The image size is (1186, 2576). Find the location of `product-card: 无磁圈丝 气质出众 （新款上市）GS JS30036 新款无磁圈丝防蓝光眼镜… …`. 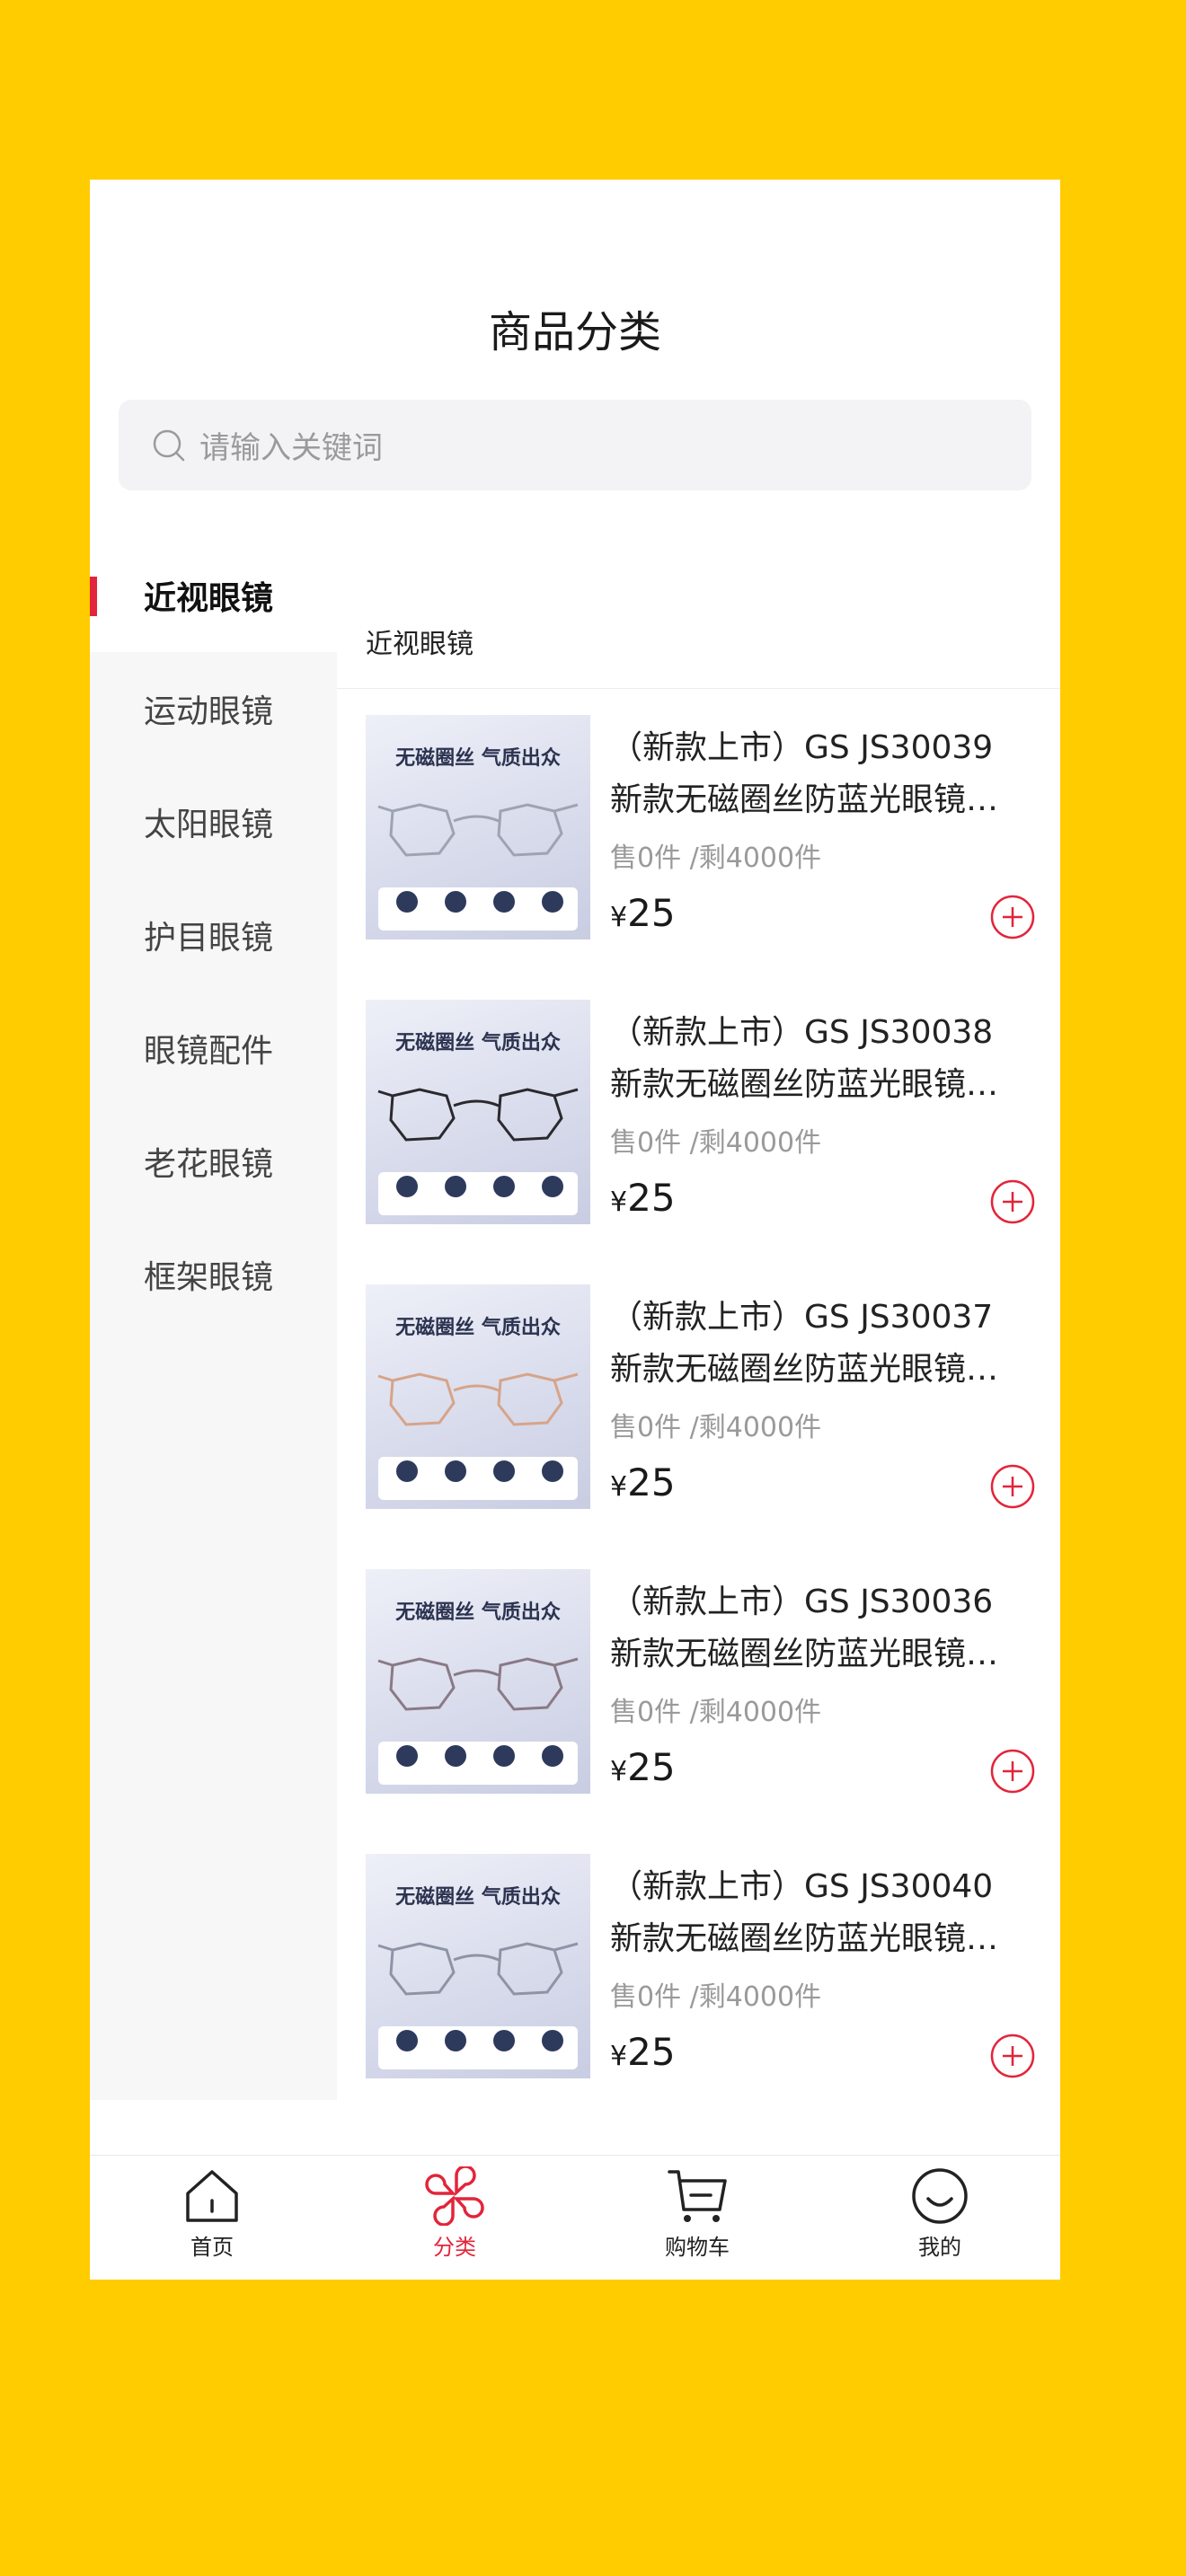

product-card: 无磁圈丝 气质出众 （新款上市）GS JS30036 新款无磁圈丝防蓝光眼镜… … is located at coordinates (700, 1681).